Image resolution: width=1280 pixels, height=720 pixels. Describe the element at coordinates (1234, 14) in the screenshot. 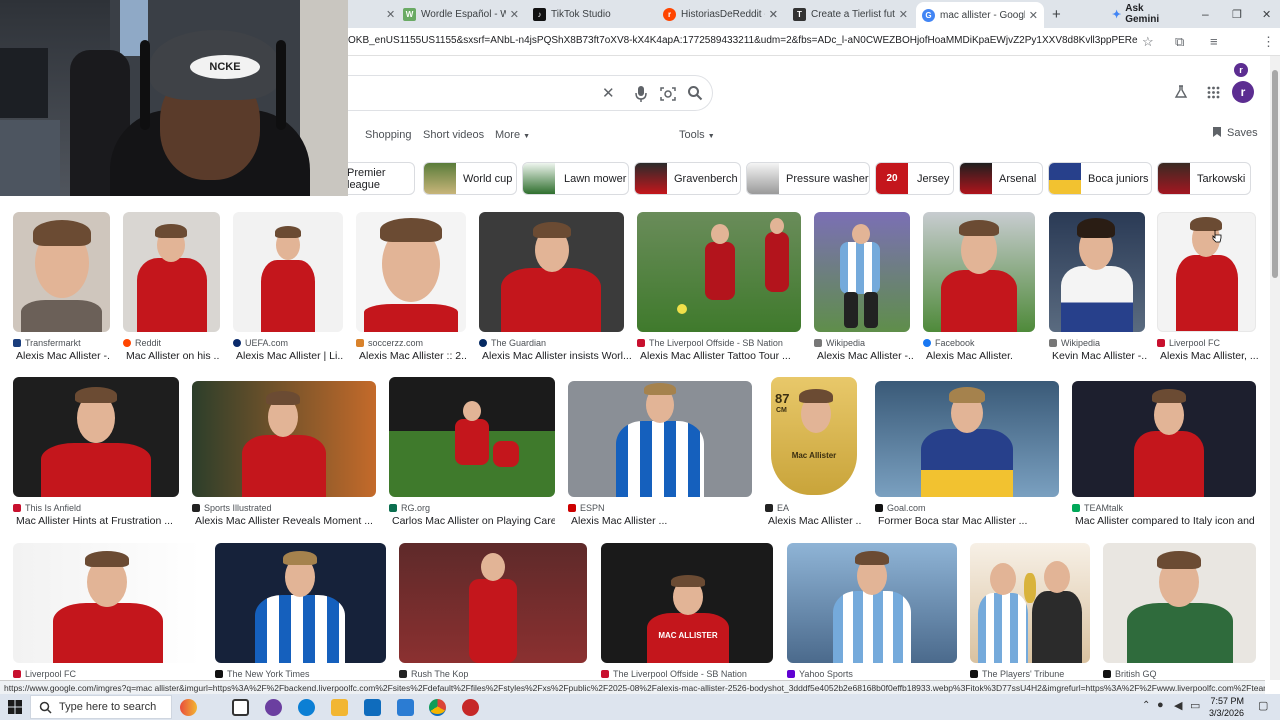

I see `restore-button: ❐` at that location.